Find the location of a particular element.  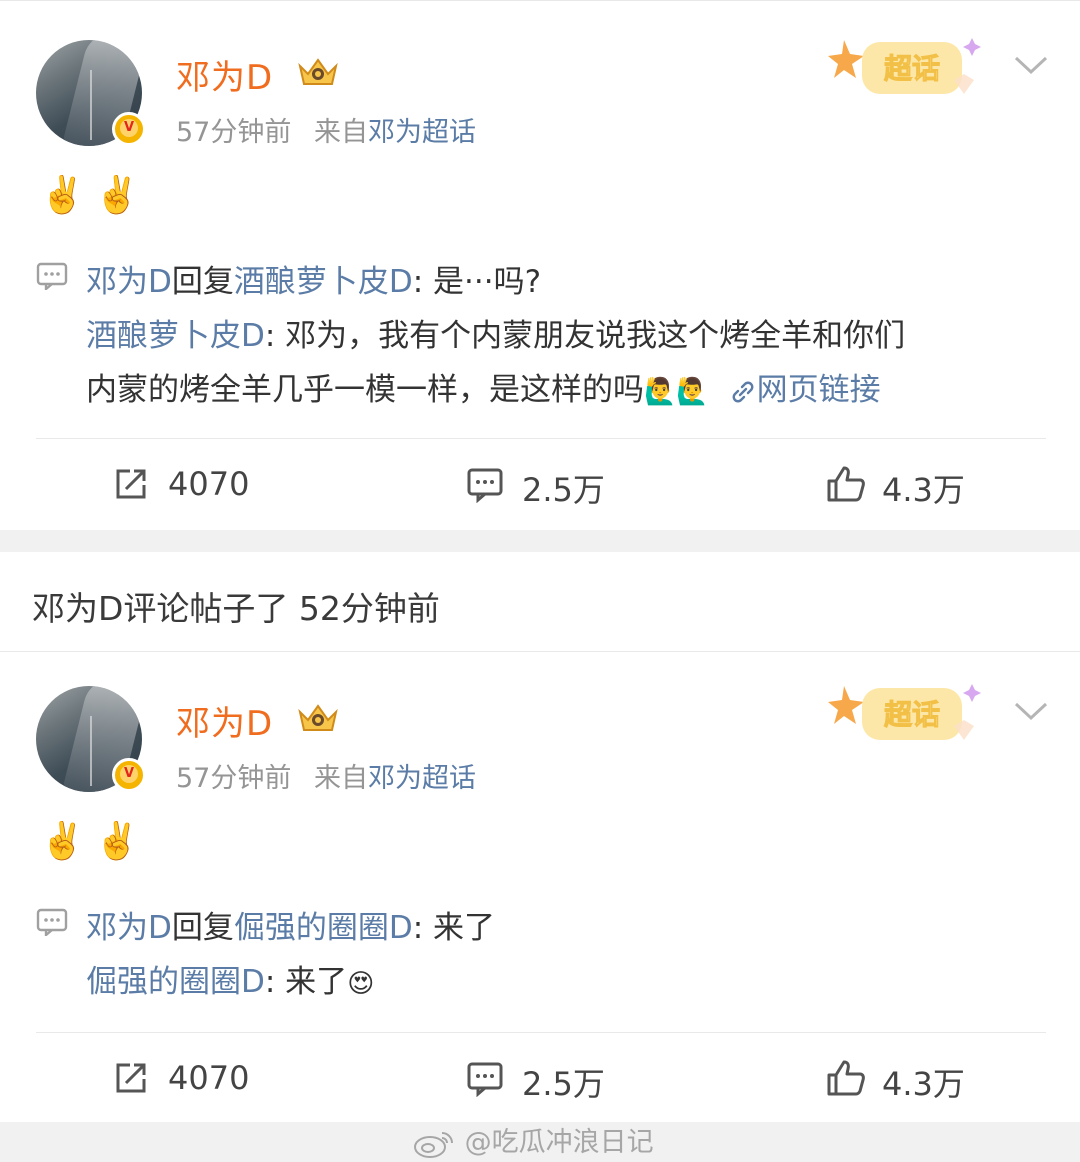

reply-text: : 来了 is located at coordinates (454, 928).